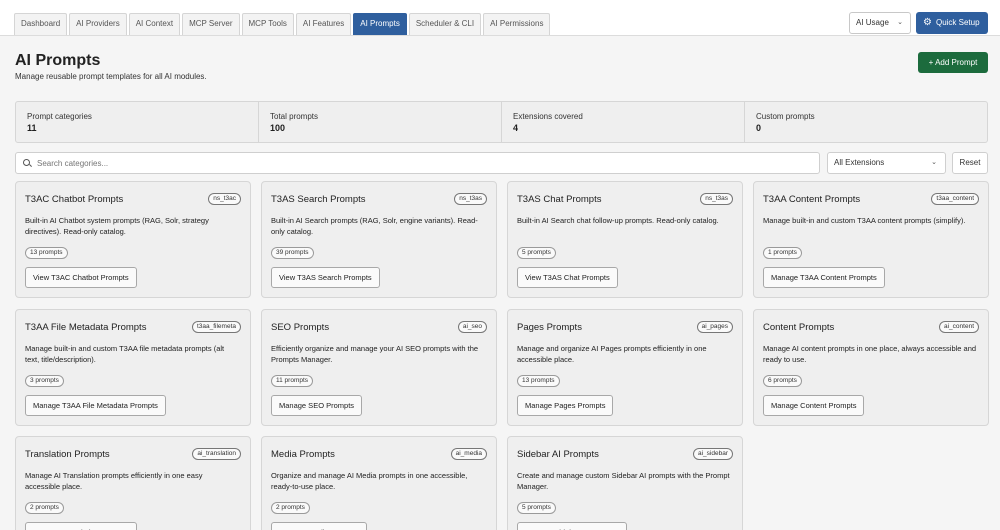  I want to click on manage-seo-prompts-button: Manage SEO Prompts, so click(317, 405).